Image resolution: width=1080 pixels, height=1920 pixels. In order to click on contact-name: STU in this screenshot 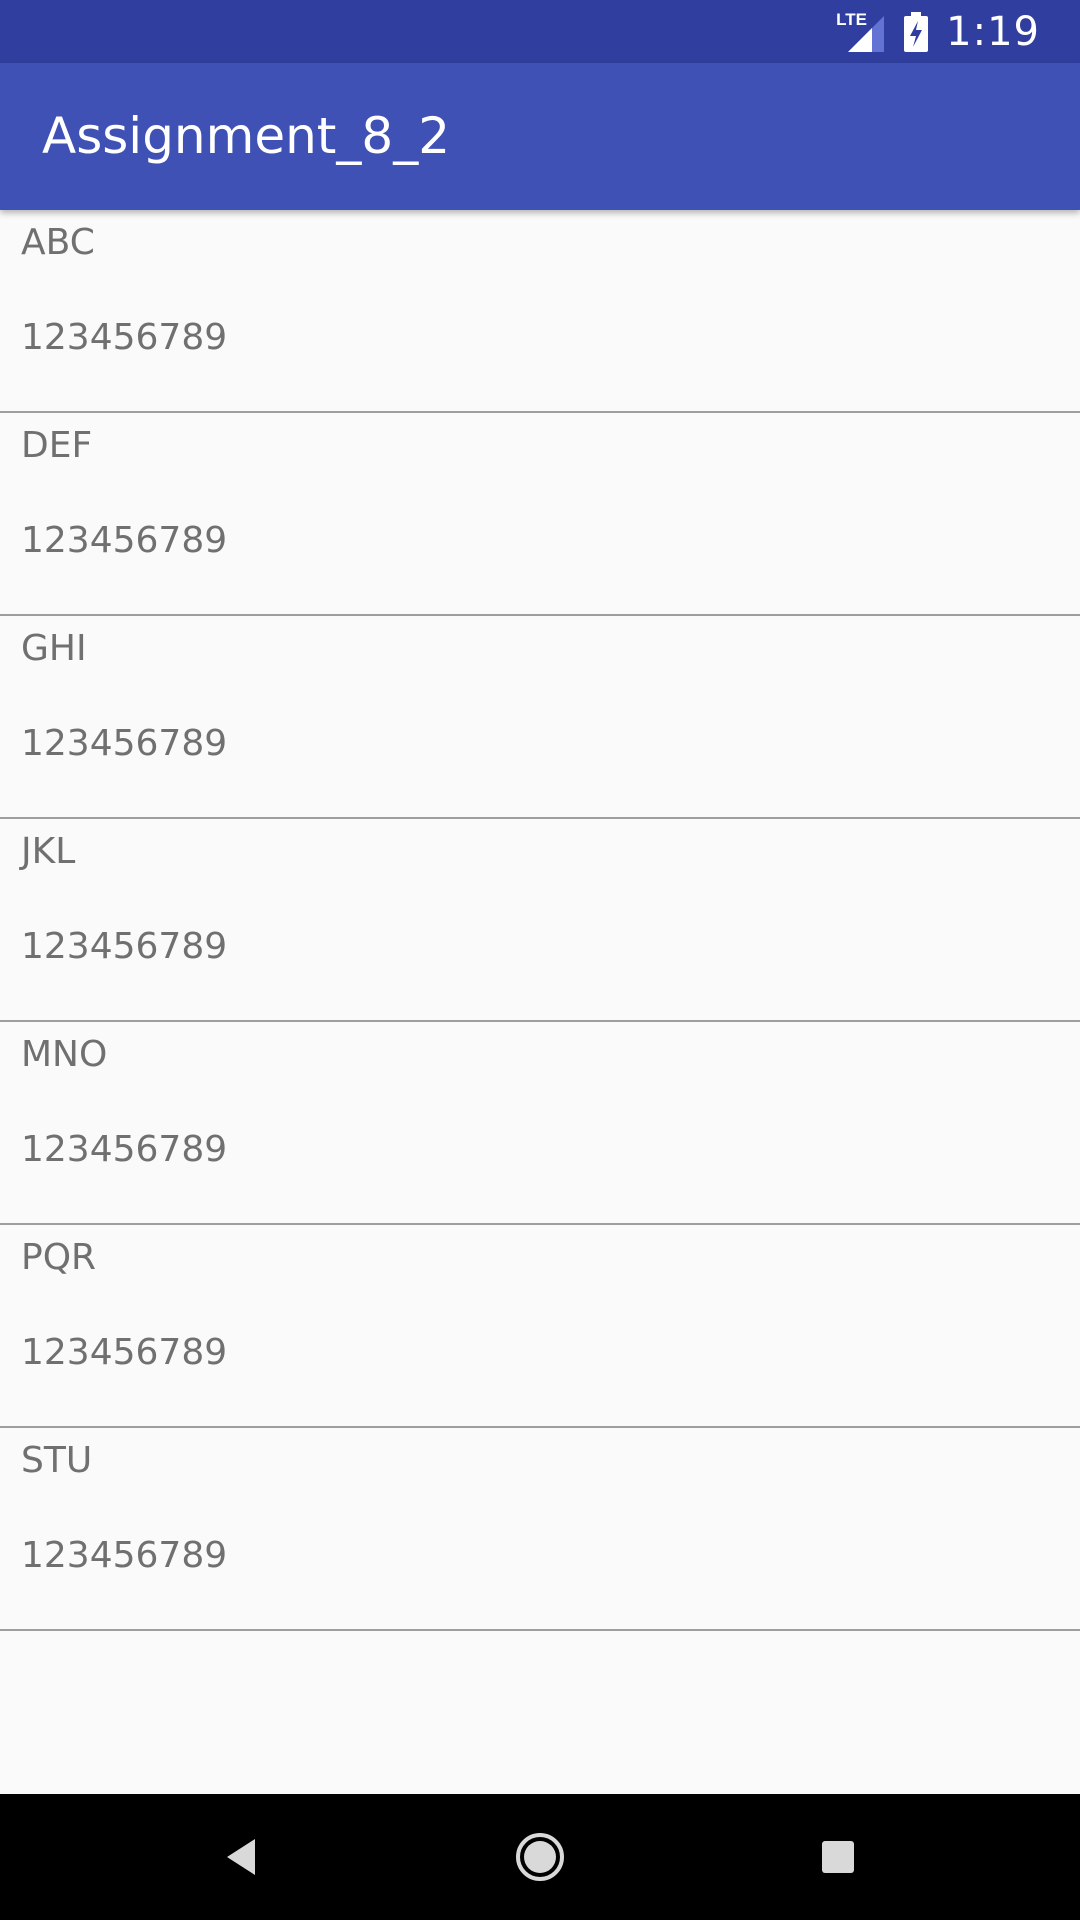, I will do `click(57, 1460)`.